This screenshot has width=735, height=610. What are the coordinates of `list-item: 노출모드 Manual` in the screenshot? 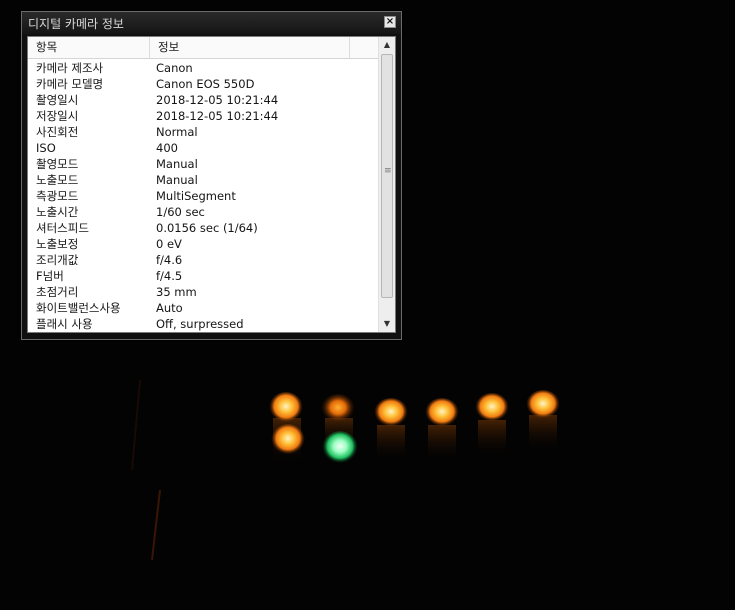 It's located at (203, 180).